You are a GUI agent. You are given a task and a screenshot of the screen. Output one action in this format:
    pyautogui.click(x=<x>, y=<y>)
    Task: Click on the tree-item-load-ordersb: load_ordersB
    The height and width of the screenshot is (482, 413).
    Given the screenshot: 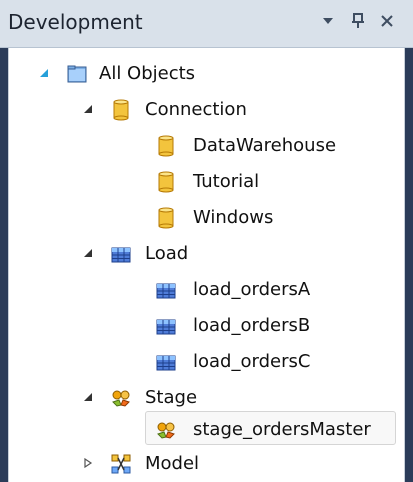 What is the action you would take?
    pyautogui.click(x=206, y=325)
    